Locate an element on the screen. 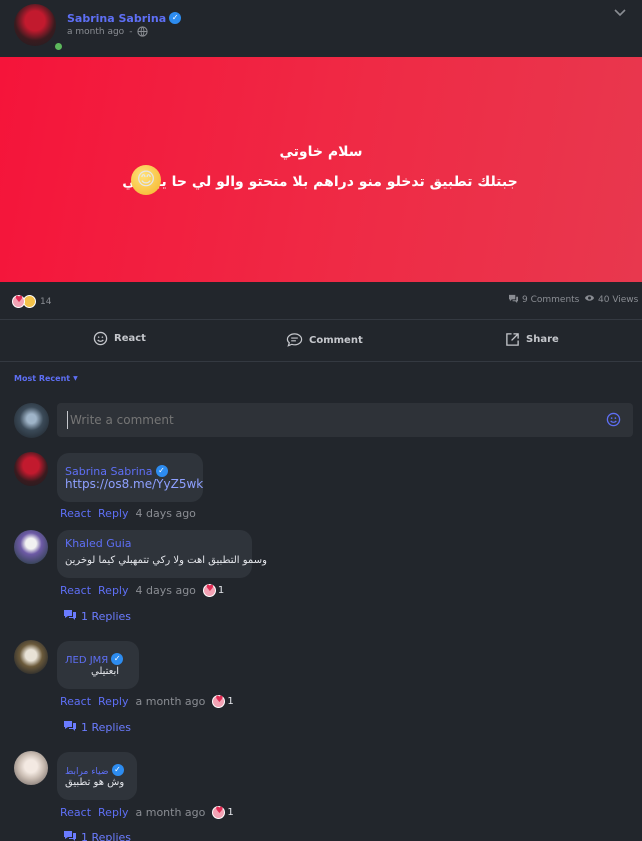 This screenshot has width=642, height=841. comment-bubble: ЛЕD JMЯ ✓ ابعتيلي is located at coordinates (98, 665).